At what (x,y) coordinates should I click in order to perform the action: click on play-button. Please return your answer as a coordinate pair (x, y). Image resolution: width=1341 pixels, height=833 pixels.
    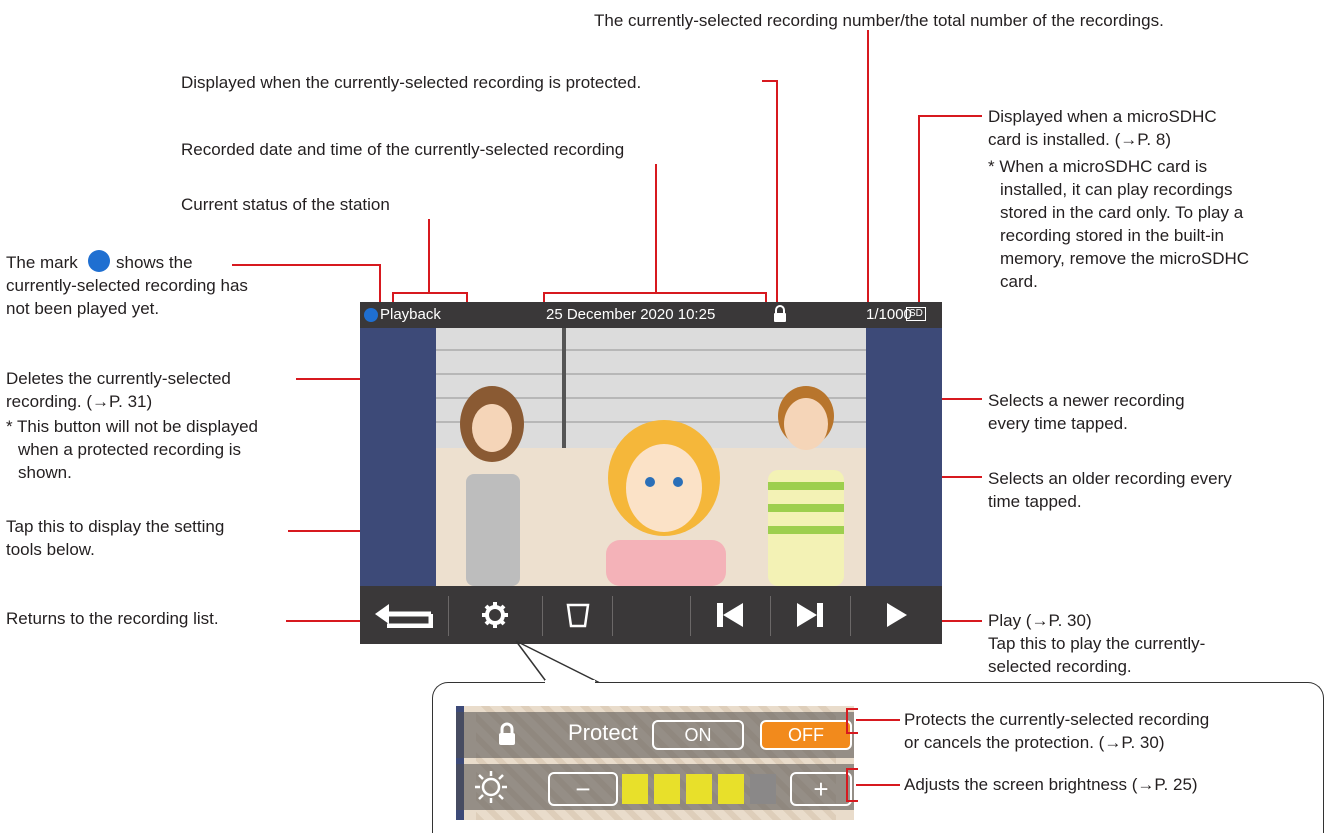
    Looking at the image, I should click on (897, 615).